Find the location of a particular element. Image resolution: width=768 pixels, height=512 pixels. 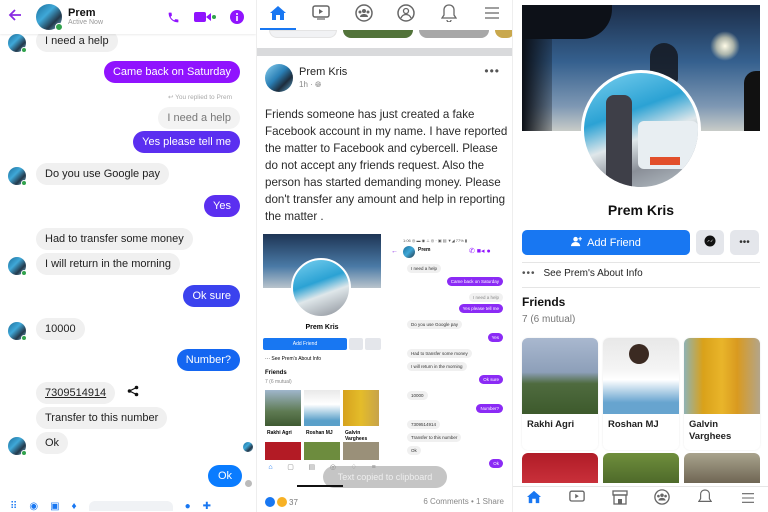

groups-icon is located at coordinates (662, 499).